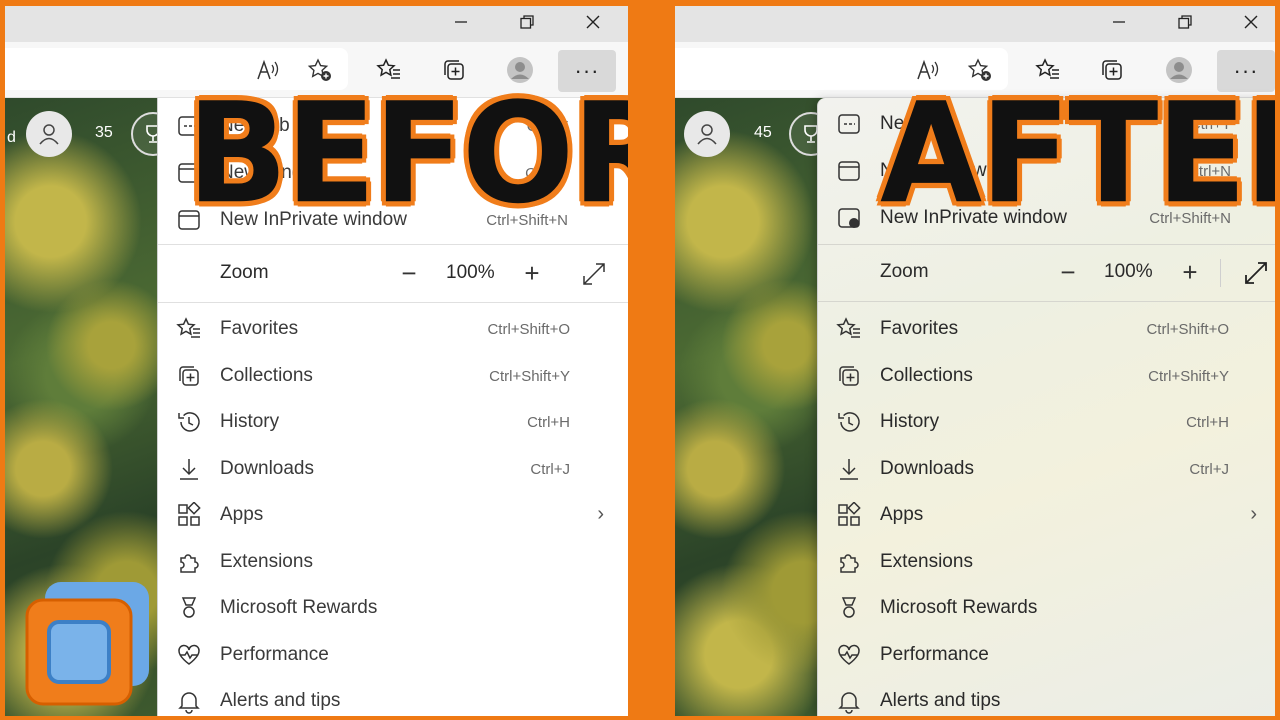  What do you see at coordinates (919, 328) in the screenshot?
I see `menu-item-label: Favorites` at bounding box center [919, 328].